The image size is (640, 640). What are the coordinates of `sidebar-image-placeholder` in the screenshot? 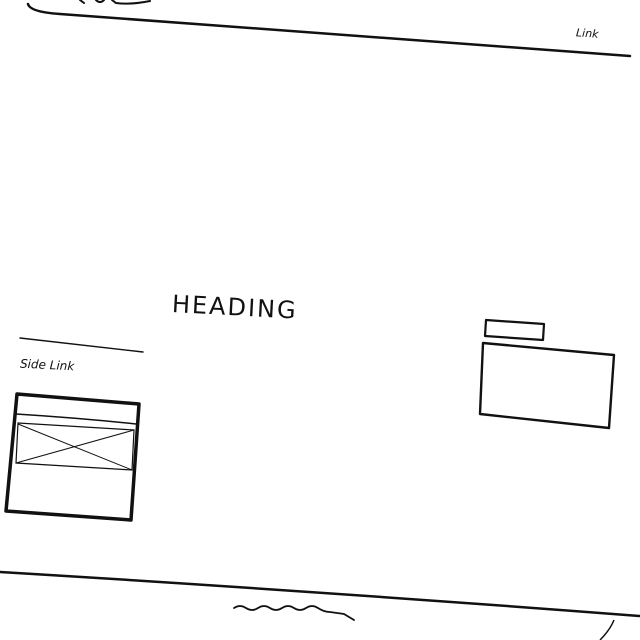 It's located at (72, 457).